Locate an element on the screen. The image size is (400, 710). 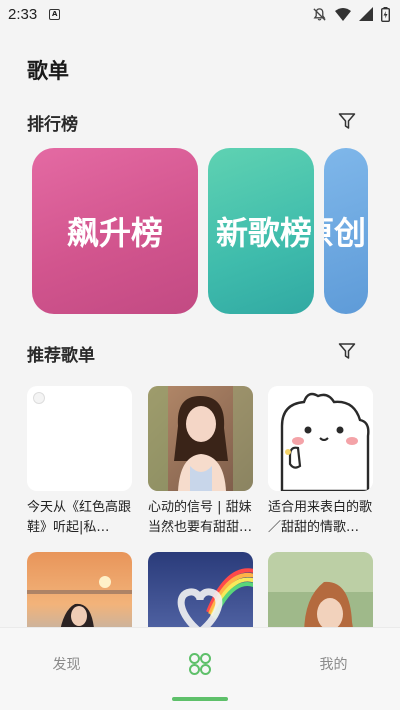
mute-bell-icon is located at coordinates (319, 14).